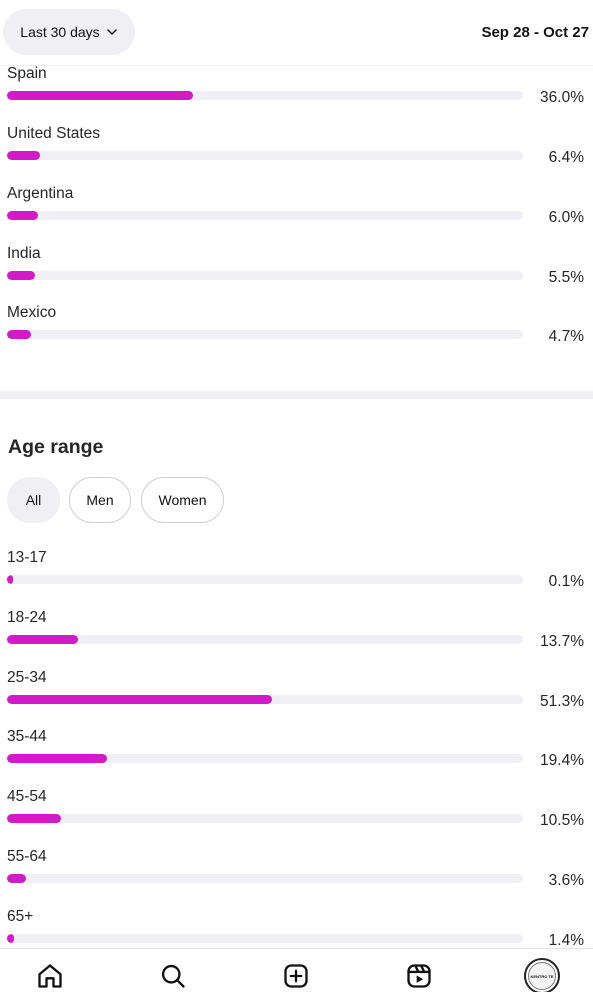  I want to click on age-label: 55-64, so click(27, 856).